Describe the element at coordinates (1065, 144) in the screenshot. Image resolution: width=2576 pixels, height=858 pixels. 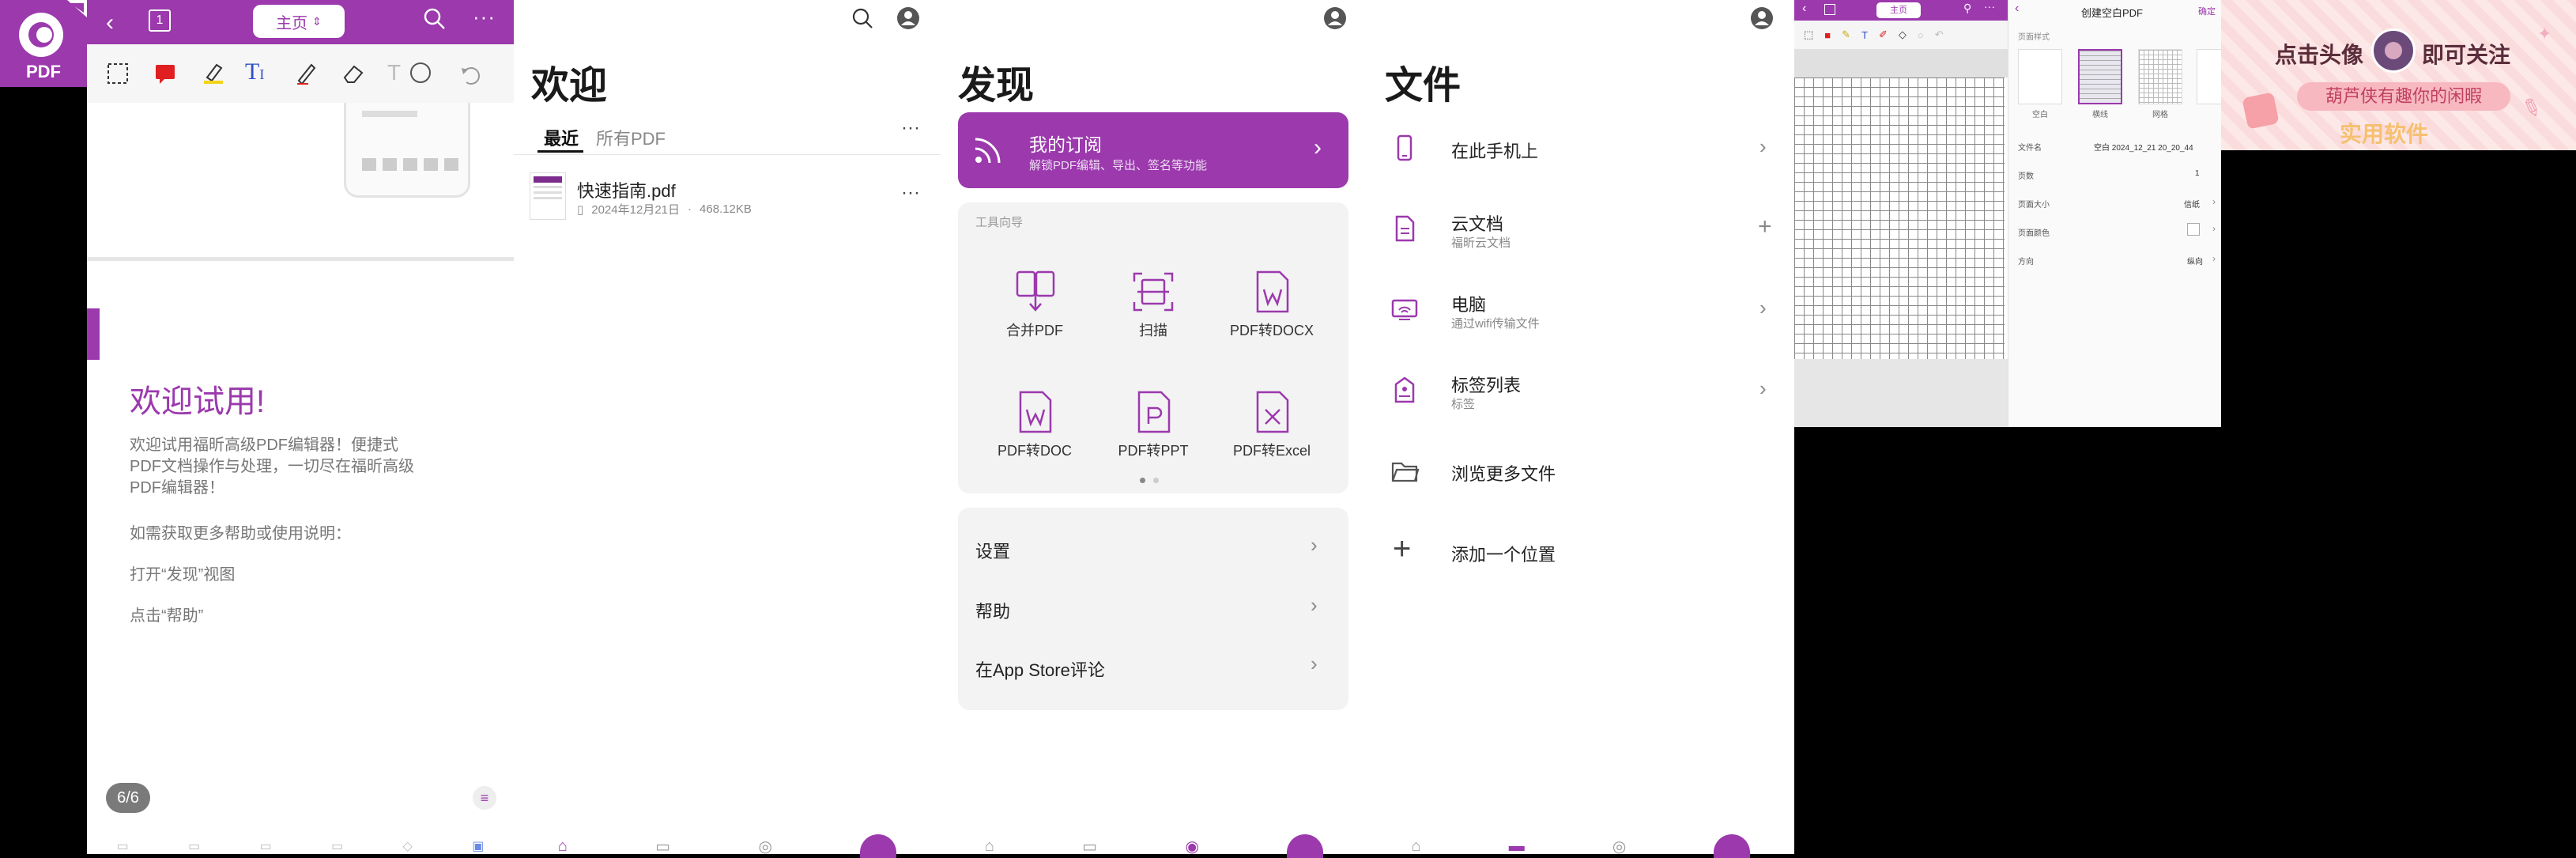
I see `subscription-title: 我的订阅` at that location.